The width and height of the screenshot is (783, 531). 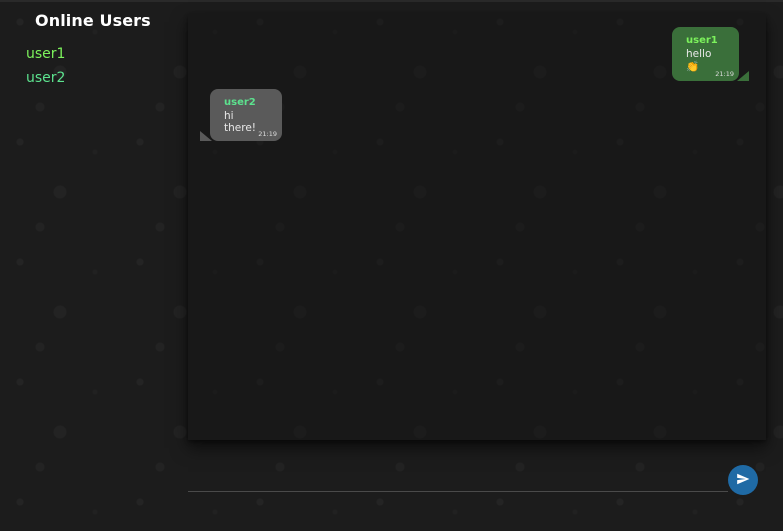 I want to click on user-list-item: user2, so click(x=45, y=78).